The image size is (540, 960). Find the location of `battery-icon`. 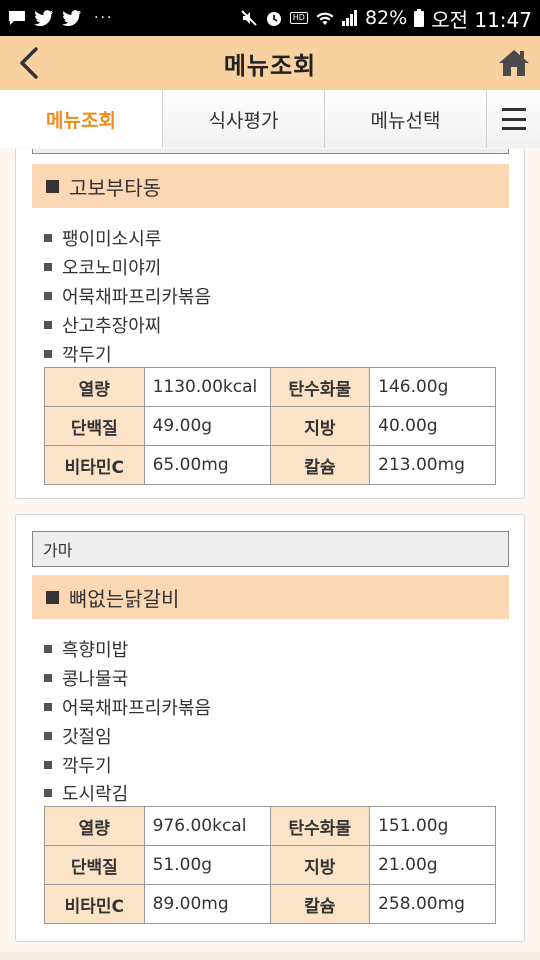

battery-icon is located at coordinates (419, 18).